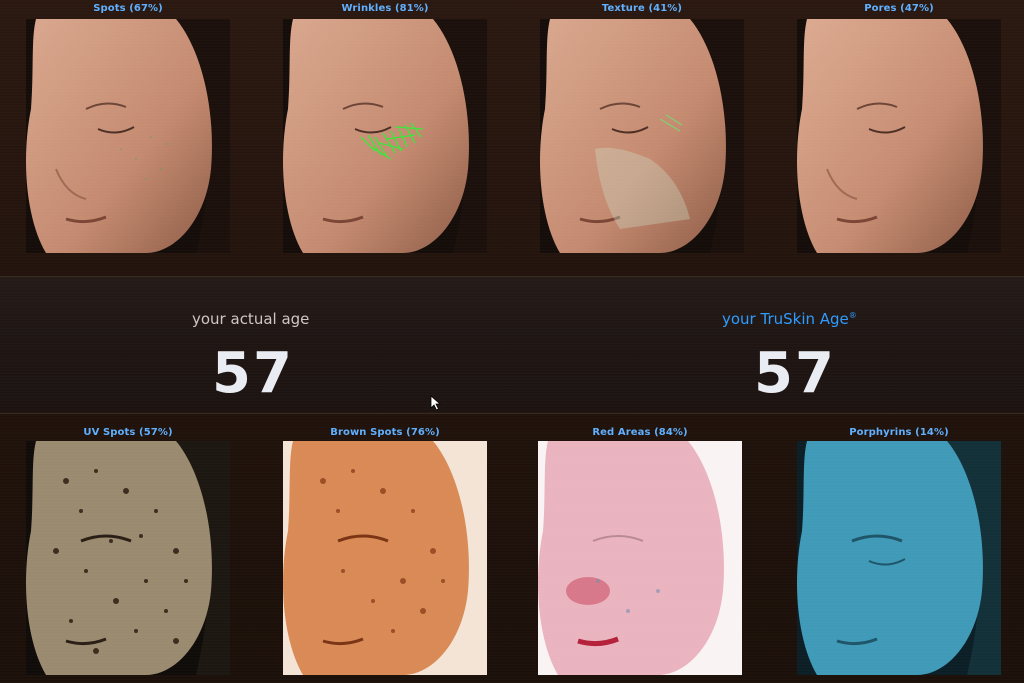 Image resolution: width=1024 pixels, height=683 pixels. I want to click on mouse-pointer-icon, so click(436, 405).